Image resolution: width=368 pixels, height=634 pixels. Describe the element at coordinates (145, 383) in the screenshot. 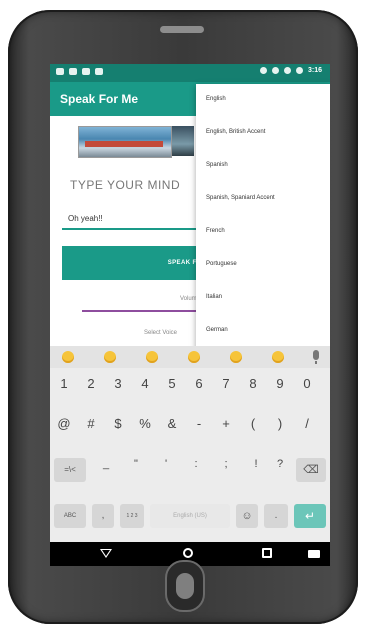

I see `key-4: 4` at that location.